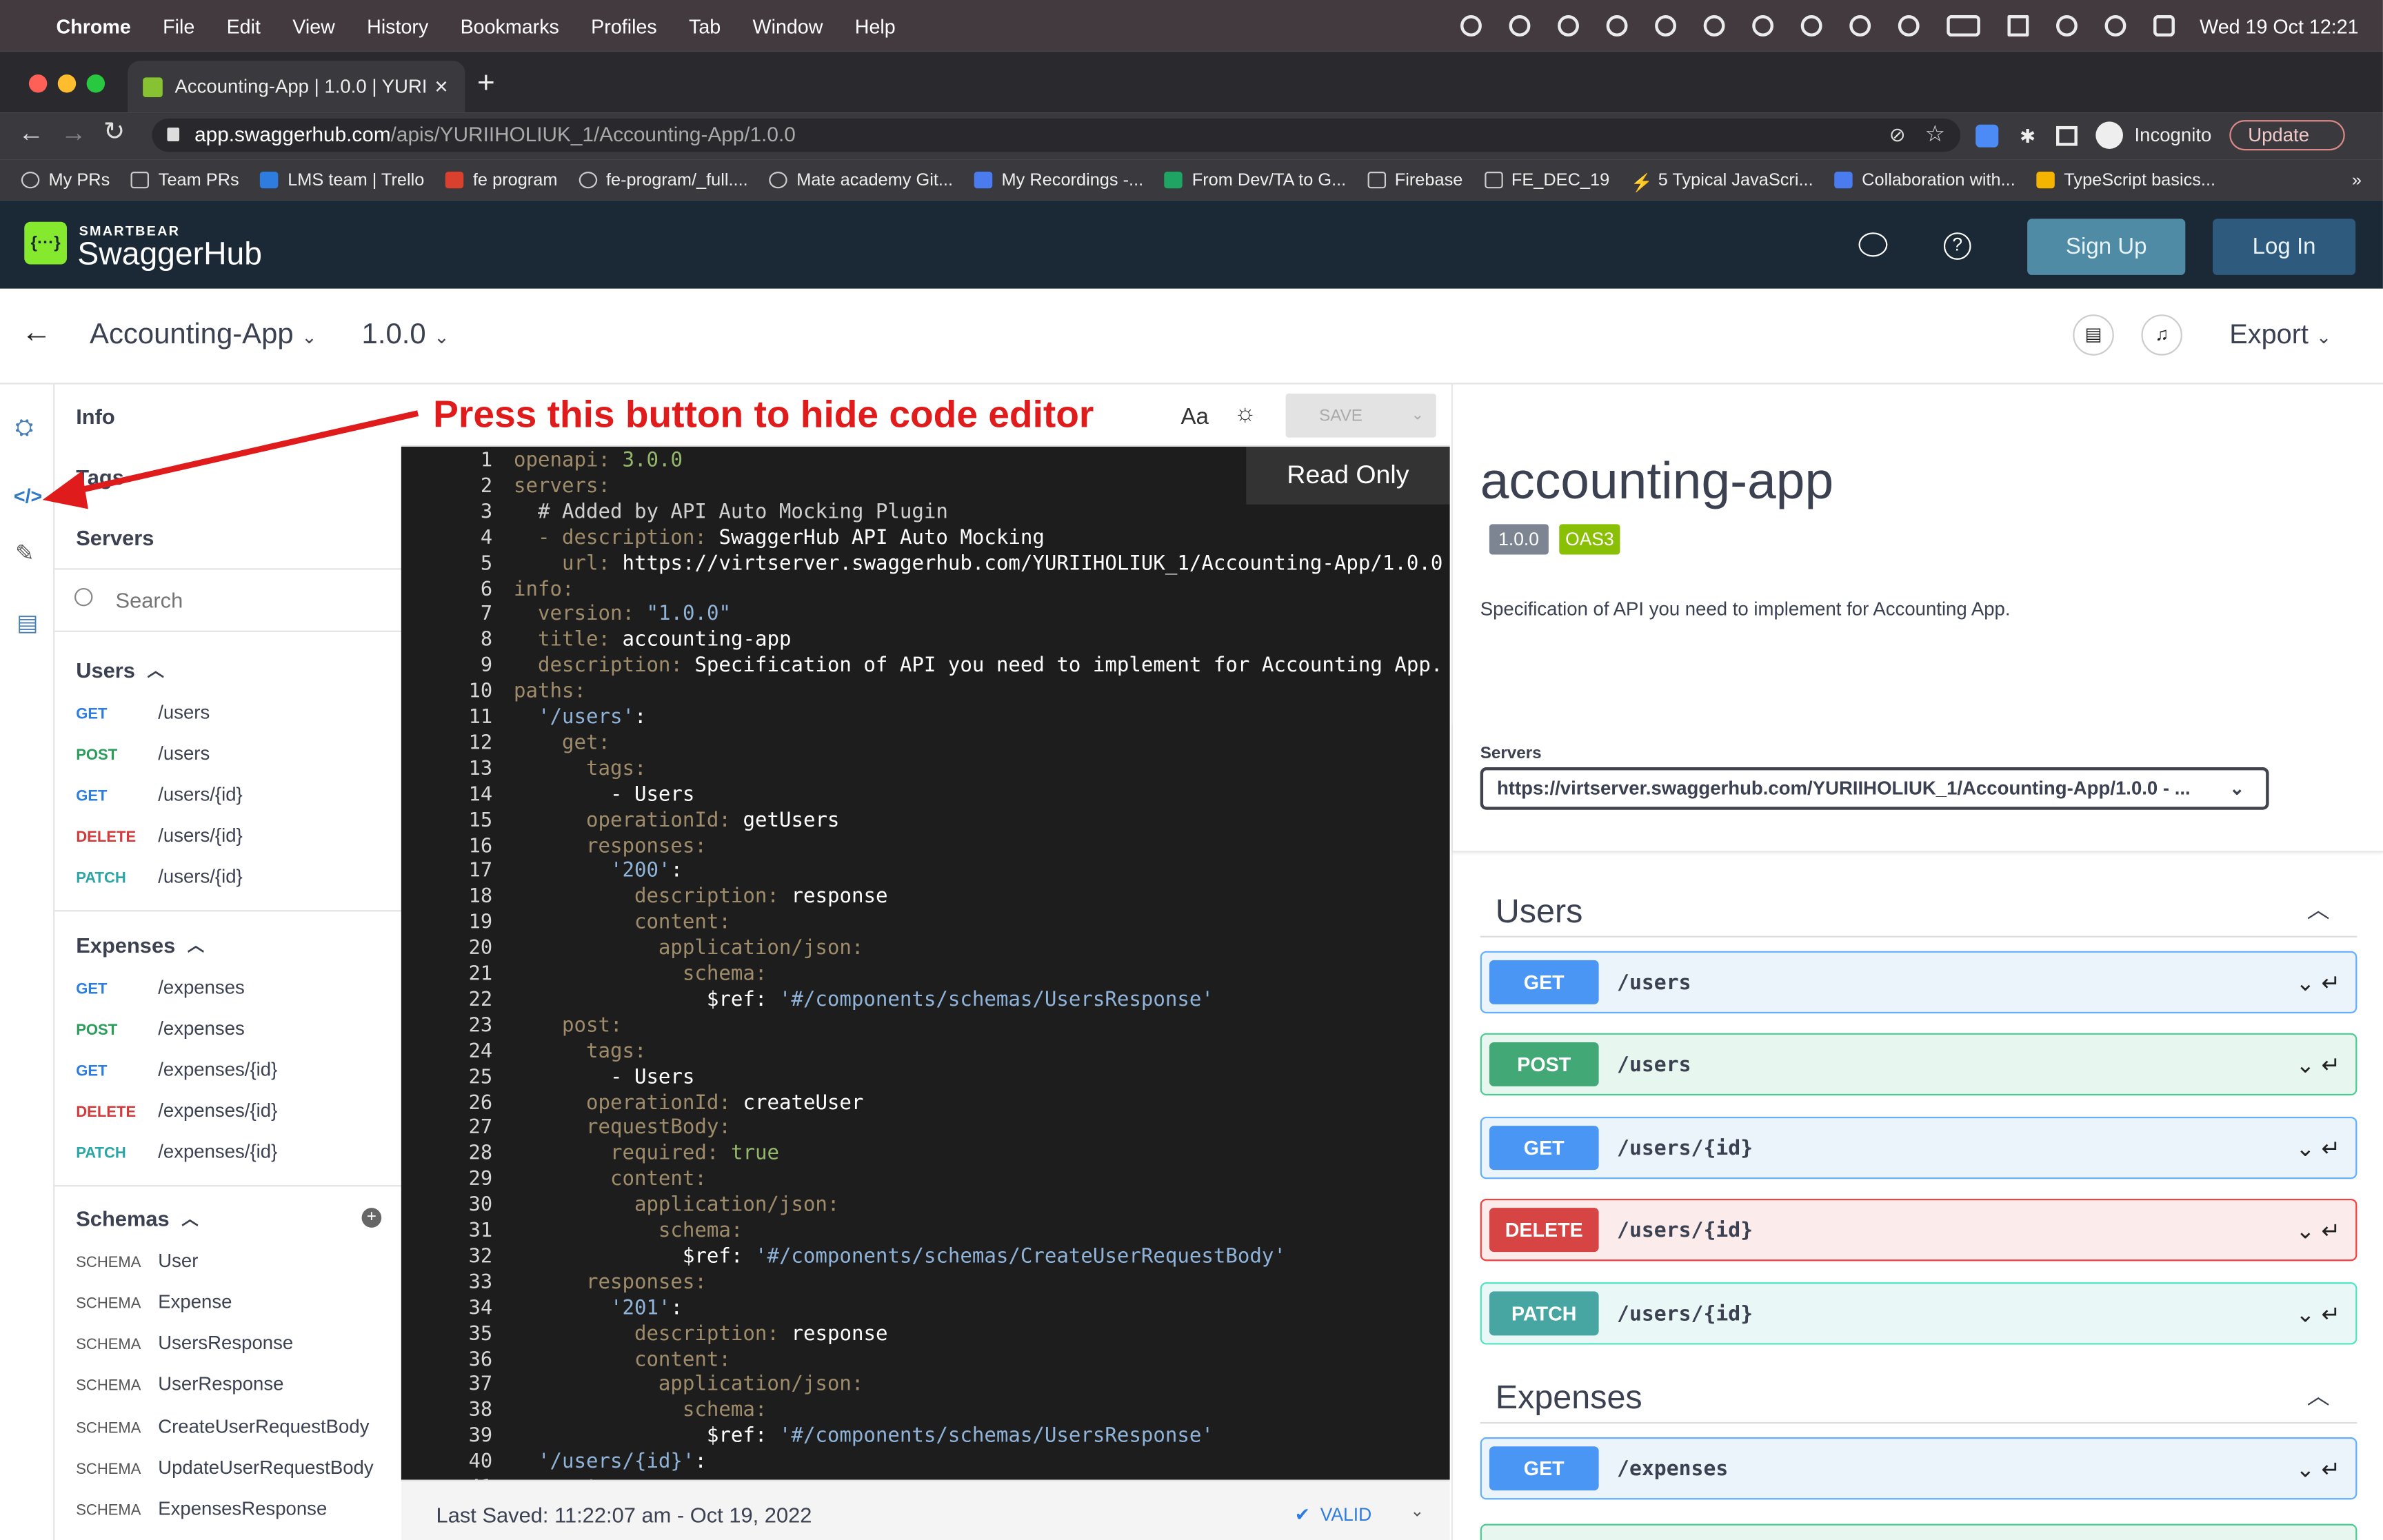 The height and width of the screenshot is (1540, 2383). Describe the element at coordinates (342, 180) in the screenshot. I see `bookmark-item: LMS team | Trello` at that location.